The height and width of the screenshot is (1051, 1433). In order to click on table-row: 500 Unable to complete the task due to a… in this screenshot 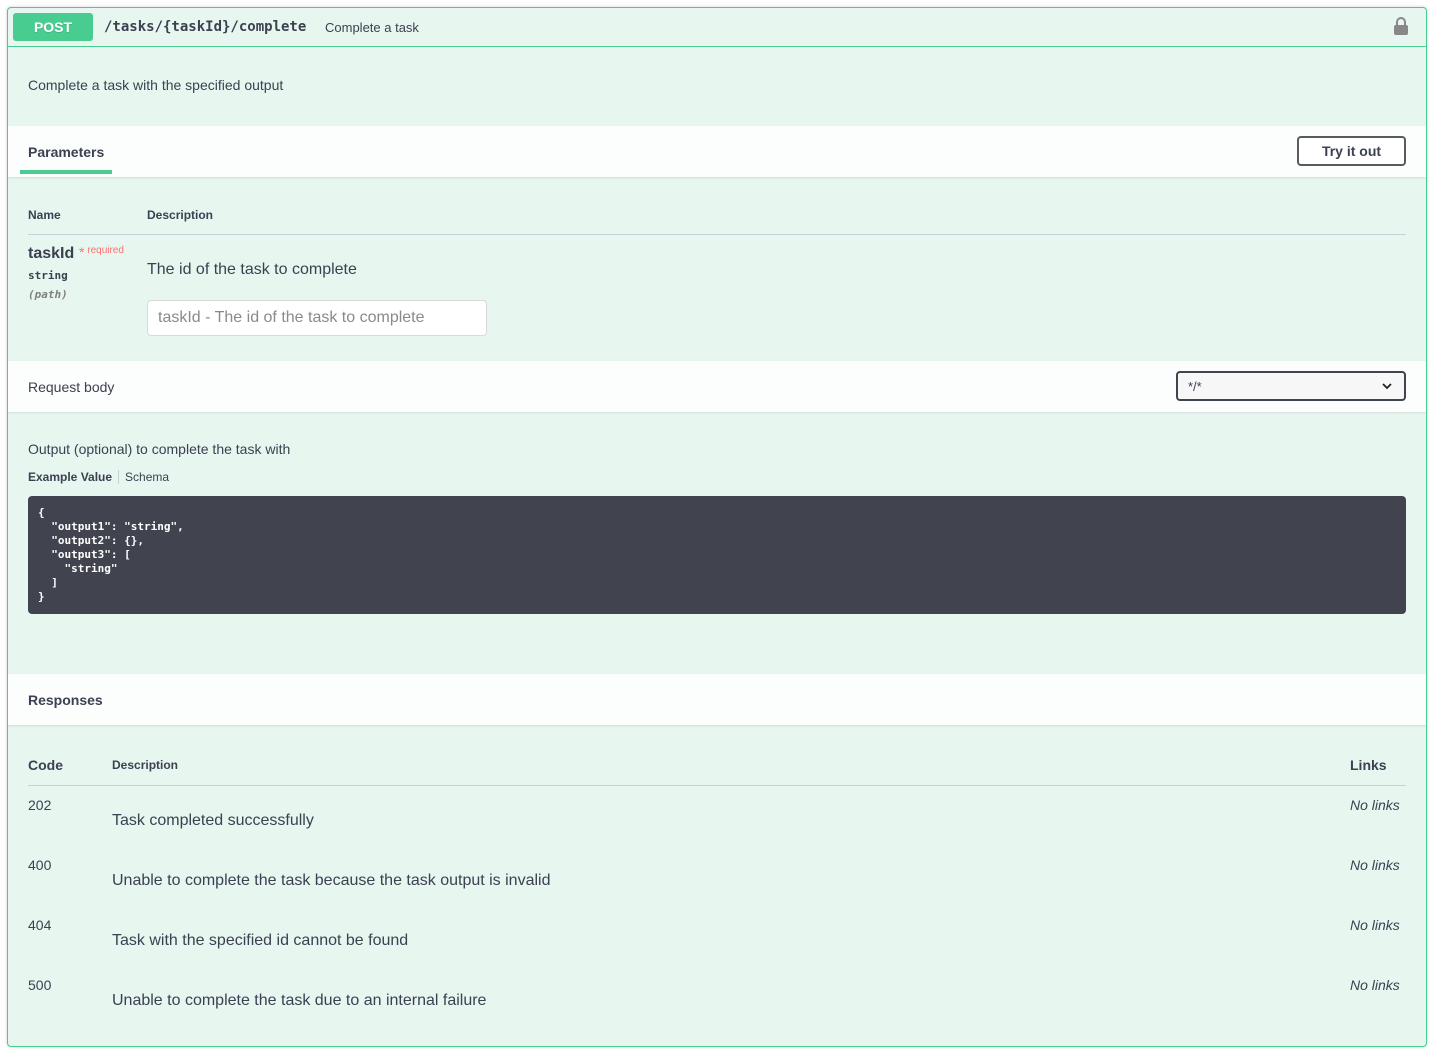, I will do `click(717, 1007)`.